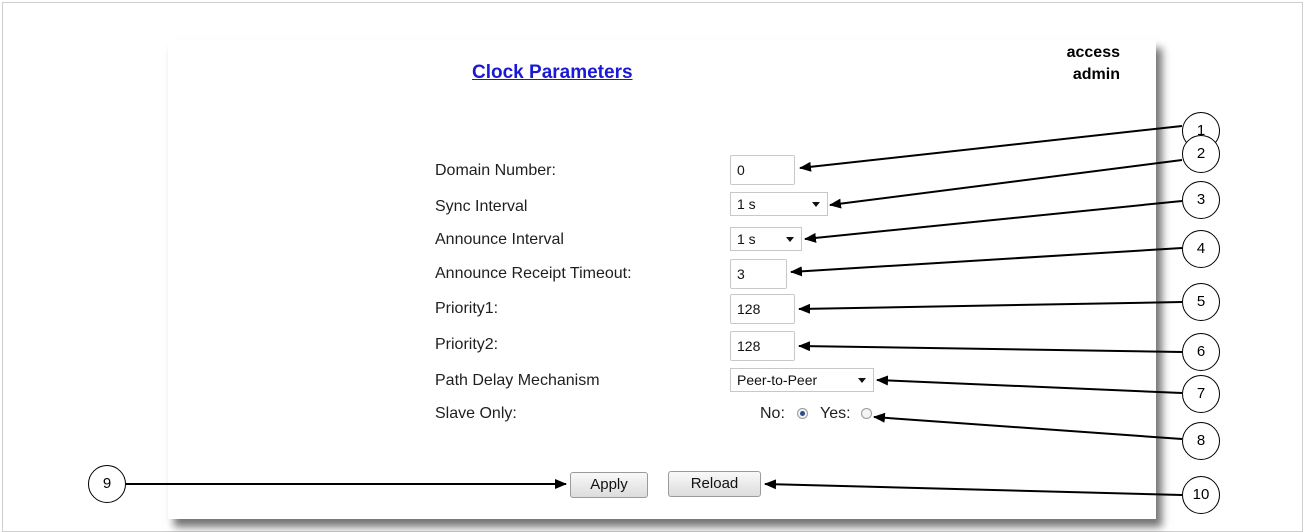  I want to click on callout-10: 10, so click(1201, 495).